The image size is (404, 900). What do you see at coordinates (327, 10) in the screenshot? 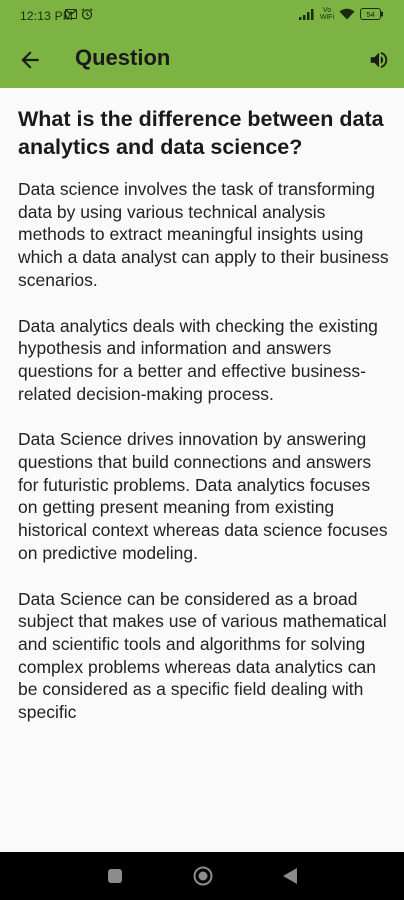
I see `volte-label-top: Vo` at bounding box center [327, 10].